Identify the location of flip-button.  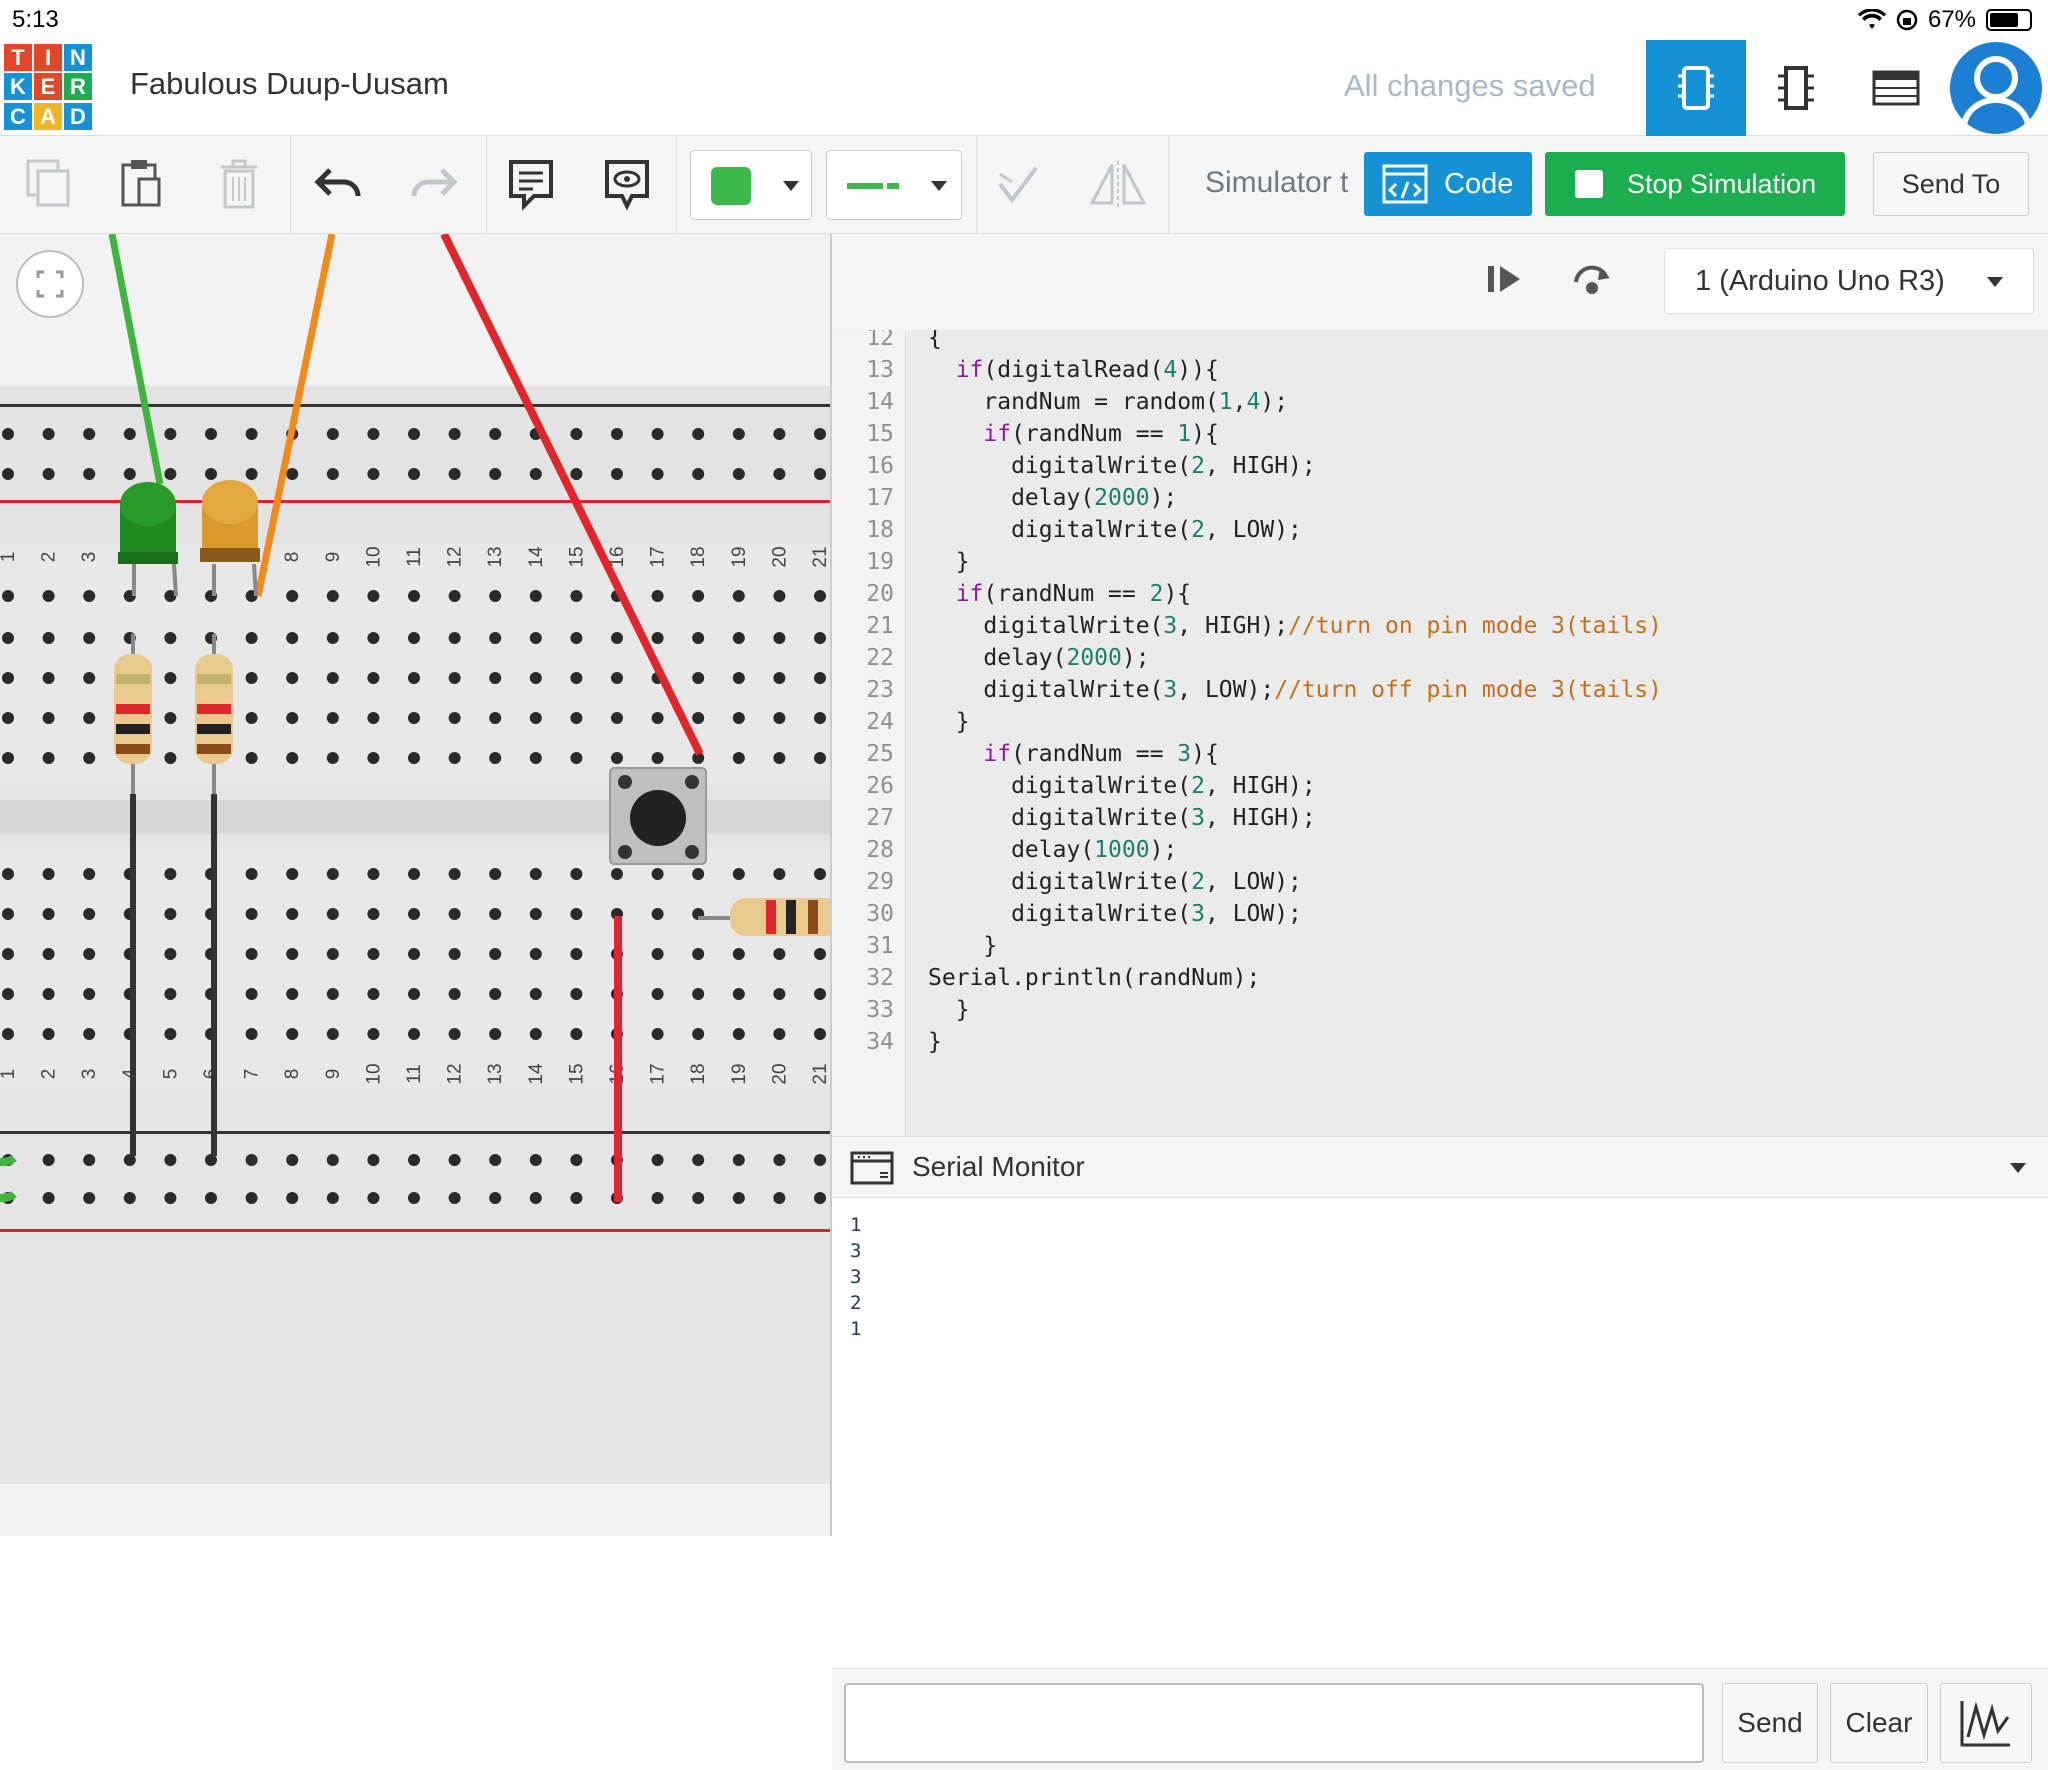
(1118, 184).